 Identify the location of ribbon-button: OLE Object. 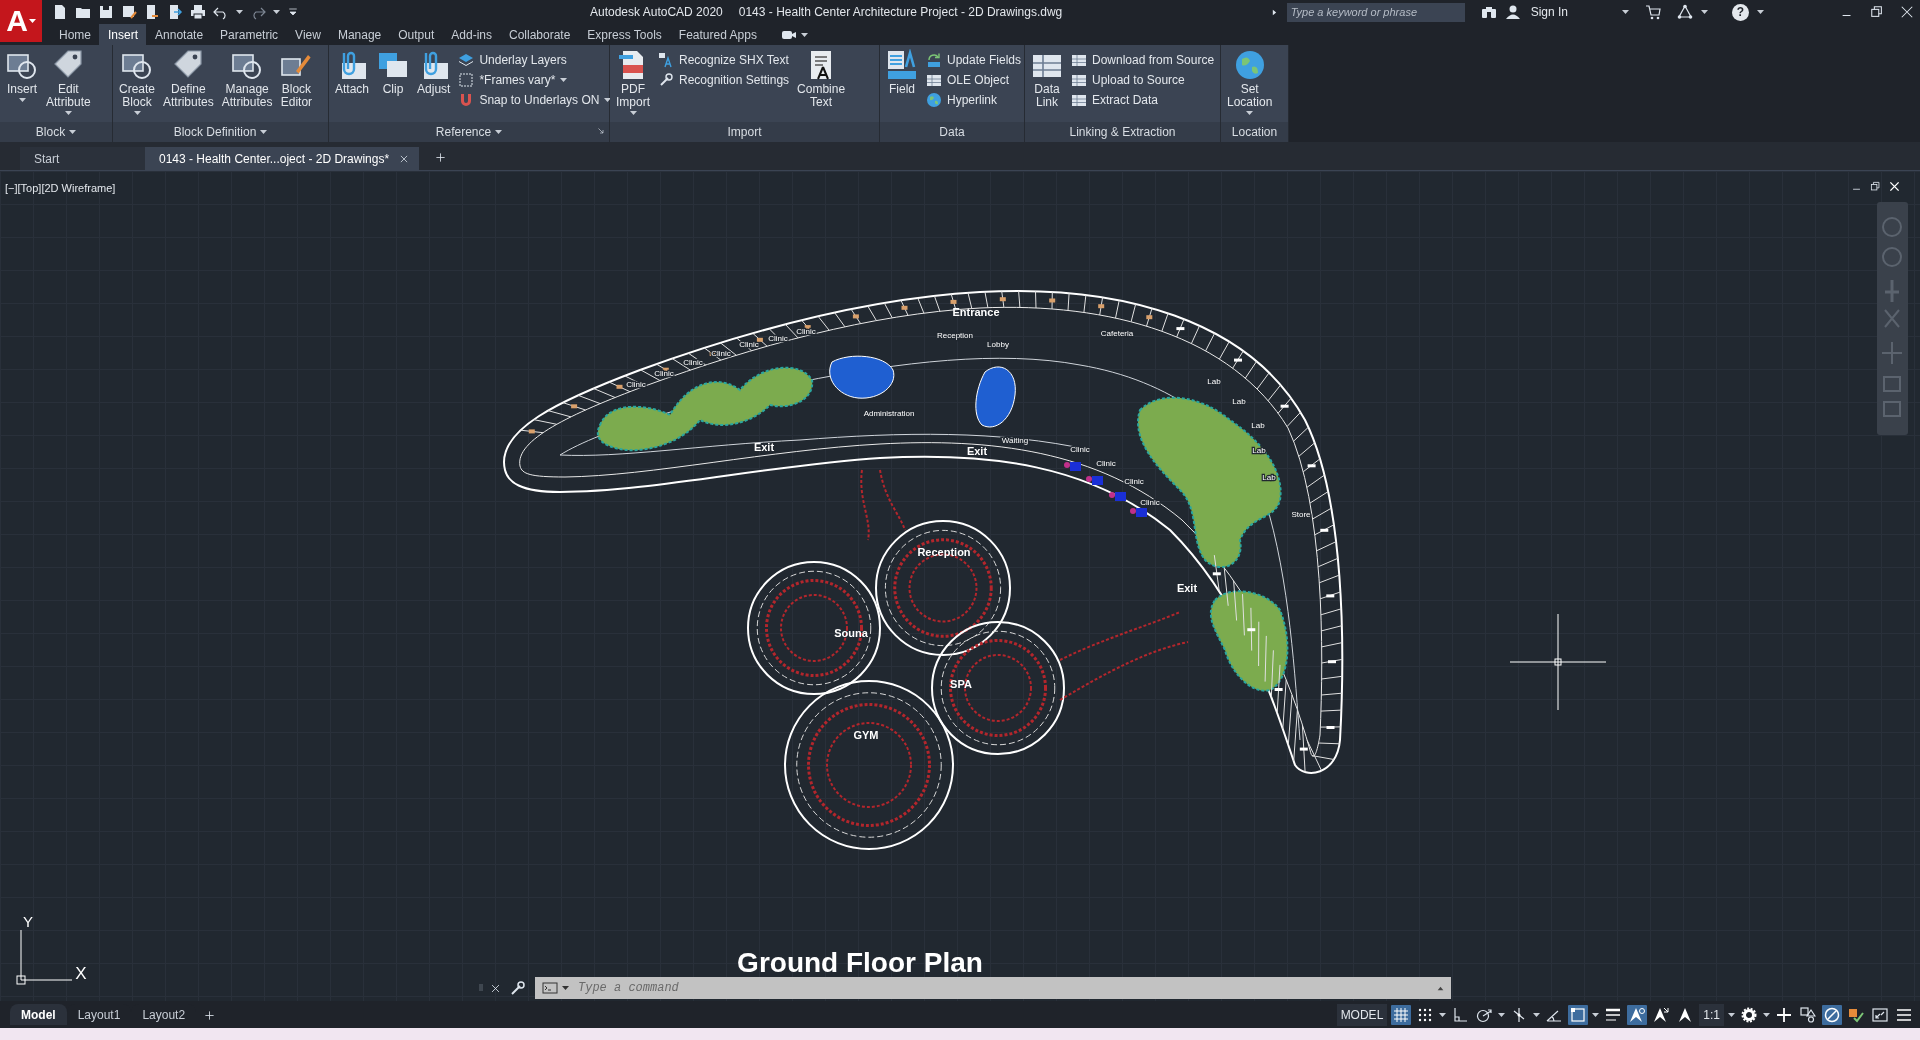
(974, 80).